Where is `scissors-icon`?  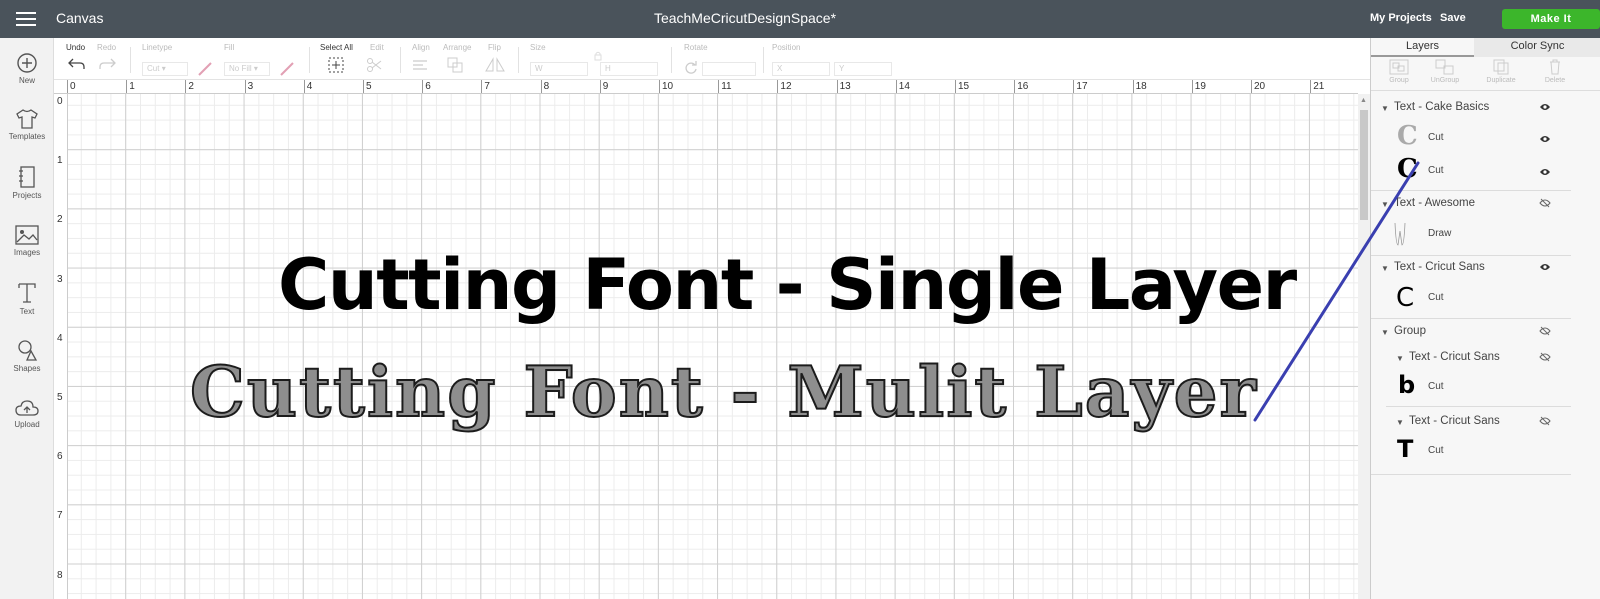 scissors-icon is located at coordinates (376, 65).